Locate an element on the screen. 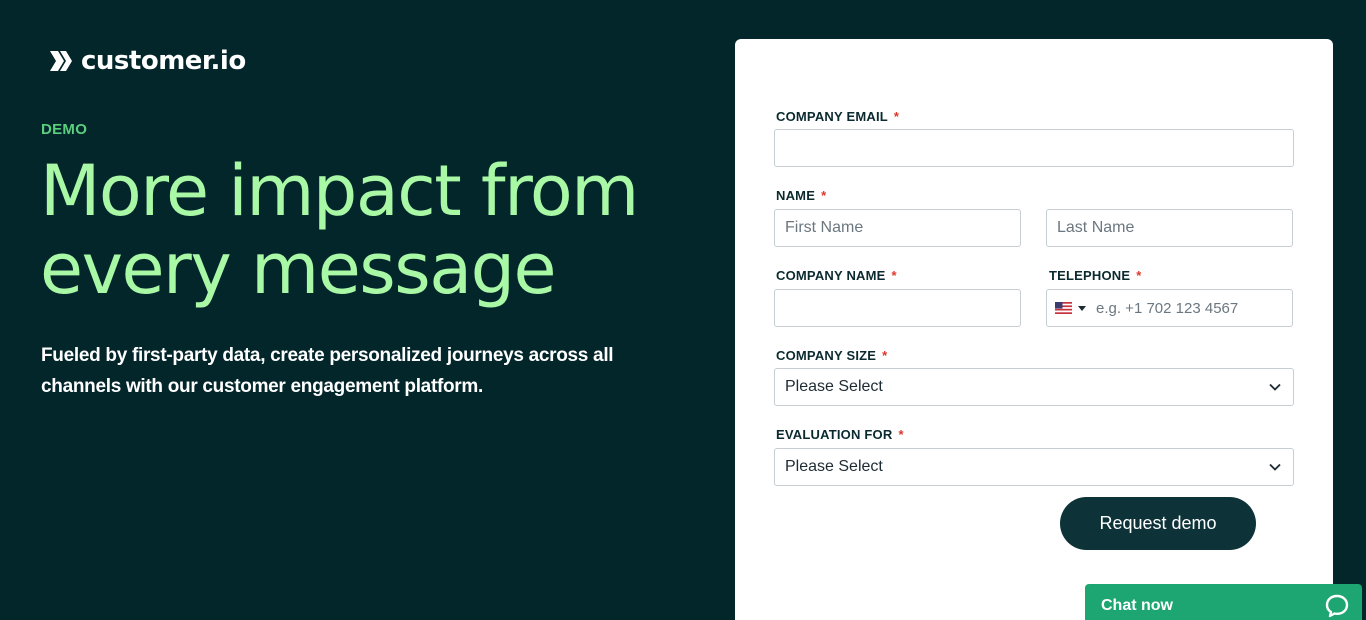 This screenshot has width=1366, height=620. page-headline: More impact from every message is located at coordinates (370, 230).